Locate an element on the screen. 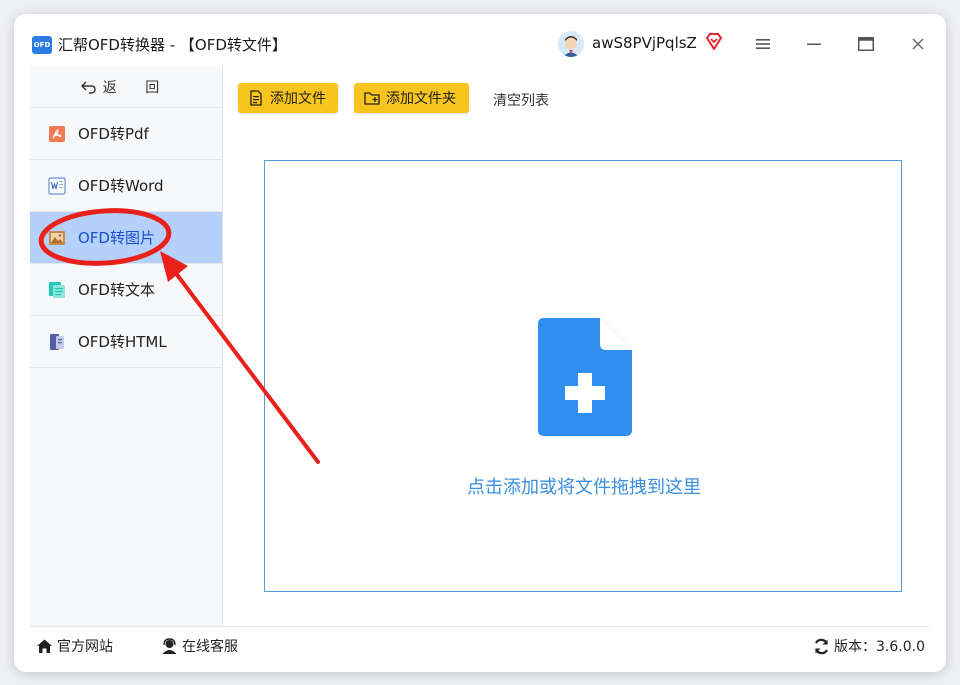 Image resolution: width=960 pixels, height=685 pixels. sidebar-item-ofd-to-image: OFD转图片 is located at coordinates (126, 238).